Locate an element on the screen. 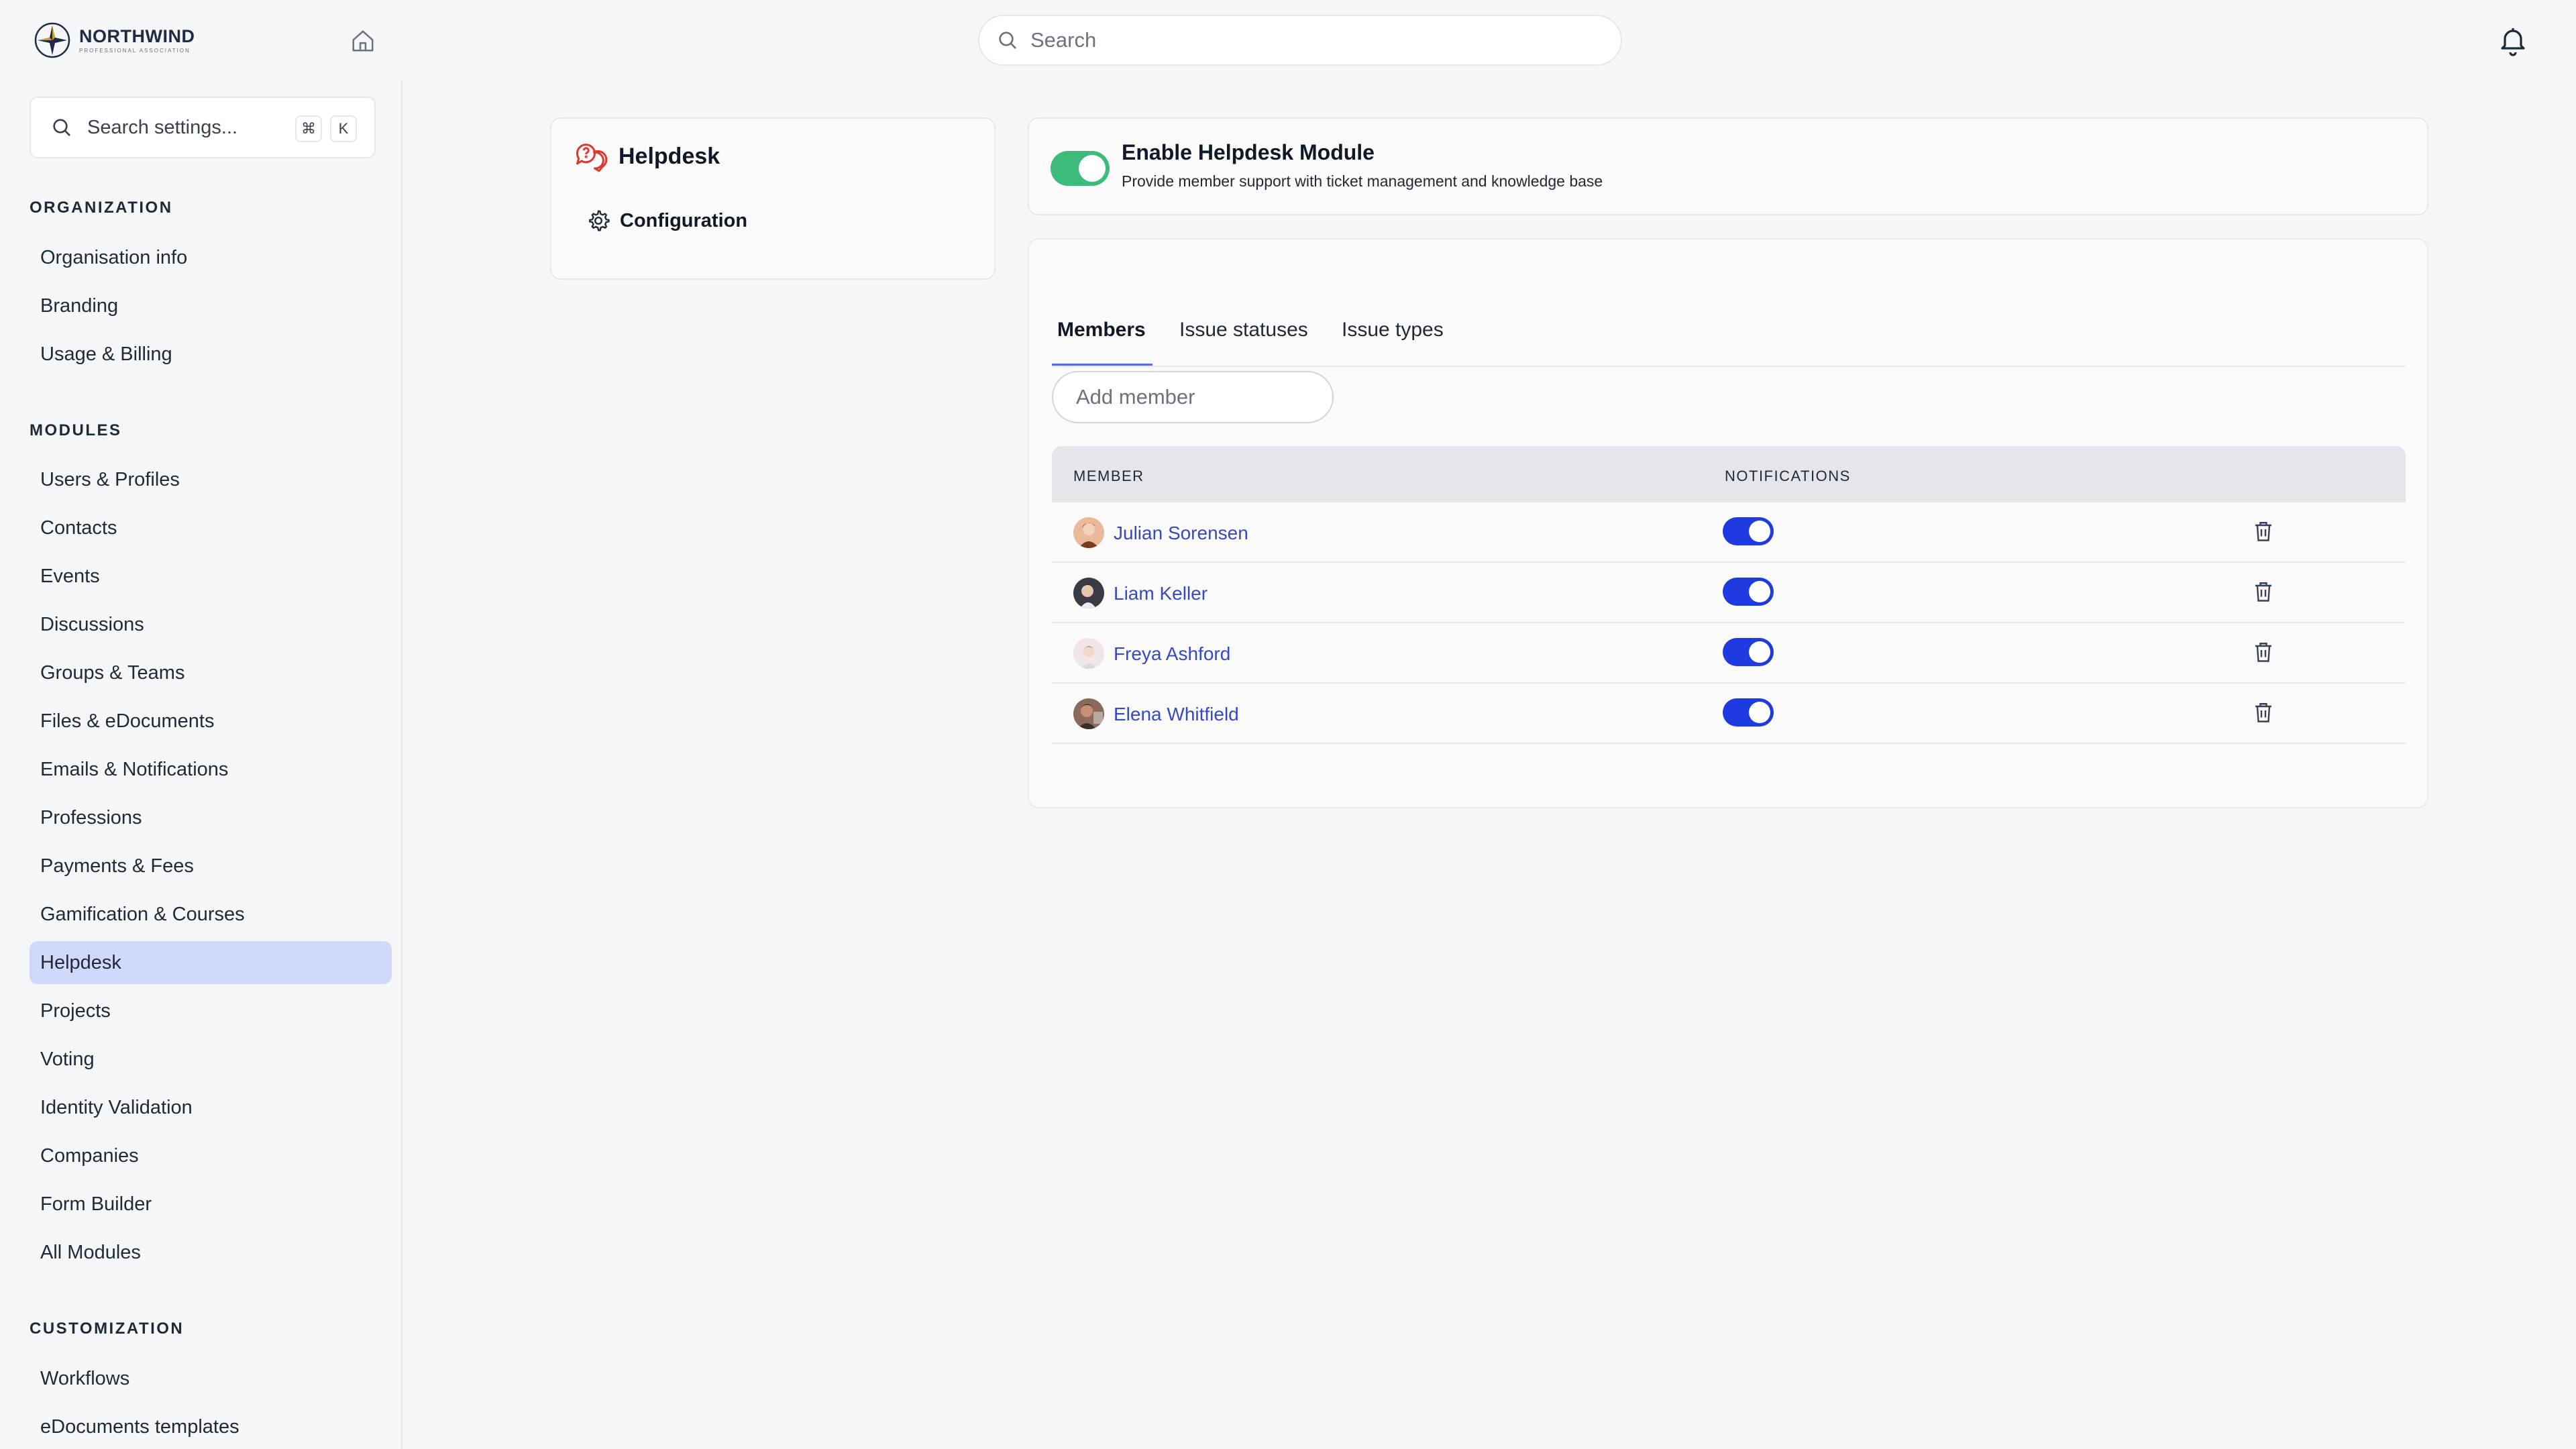 The width and height of the screenshot is (2576, 1449). table-header: MEMBER NOTIFICATIONS is located at coordinates (1729, 474).